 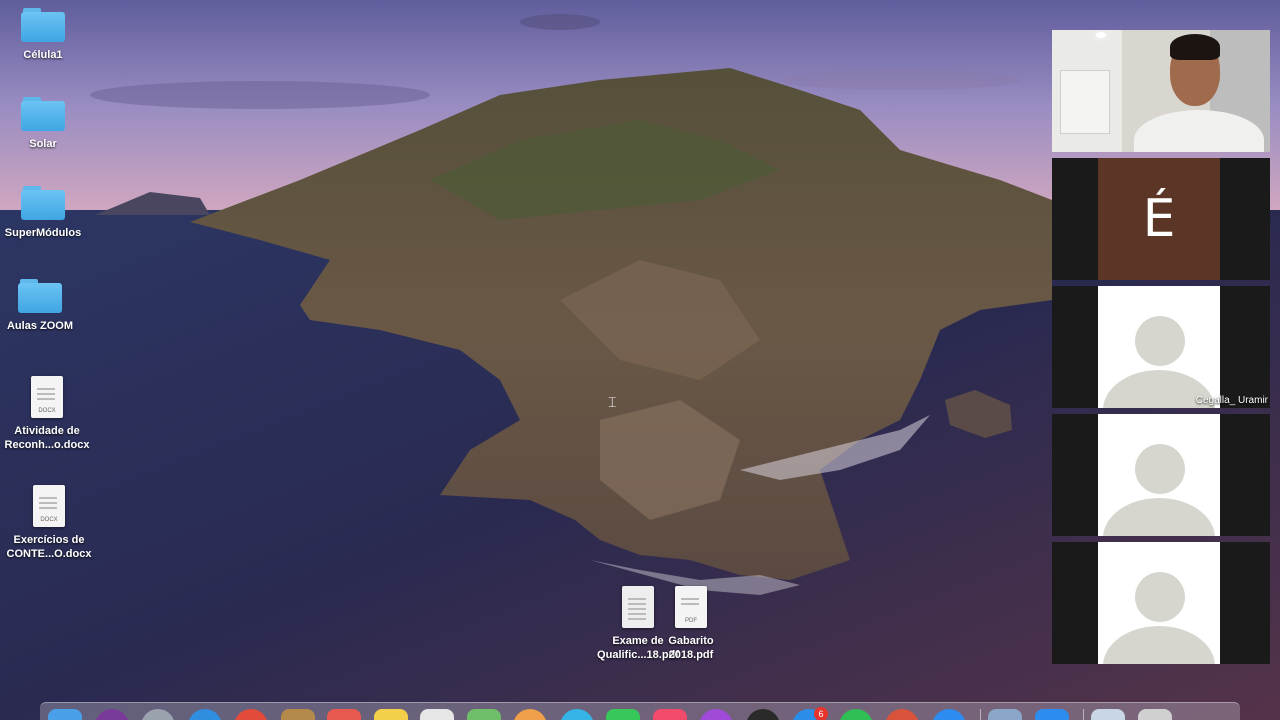 I want to click on dock-tv-icon, so click(x=762, y=714).